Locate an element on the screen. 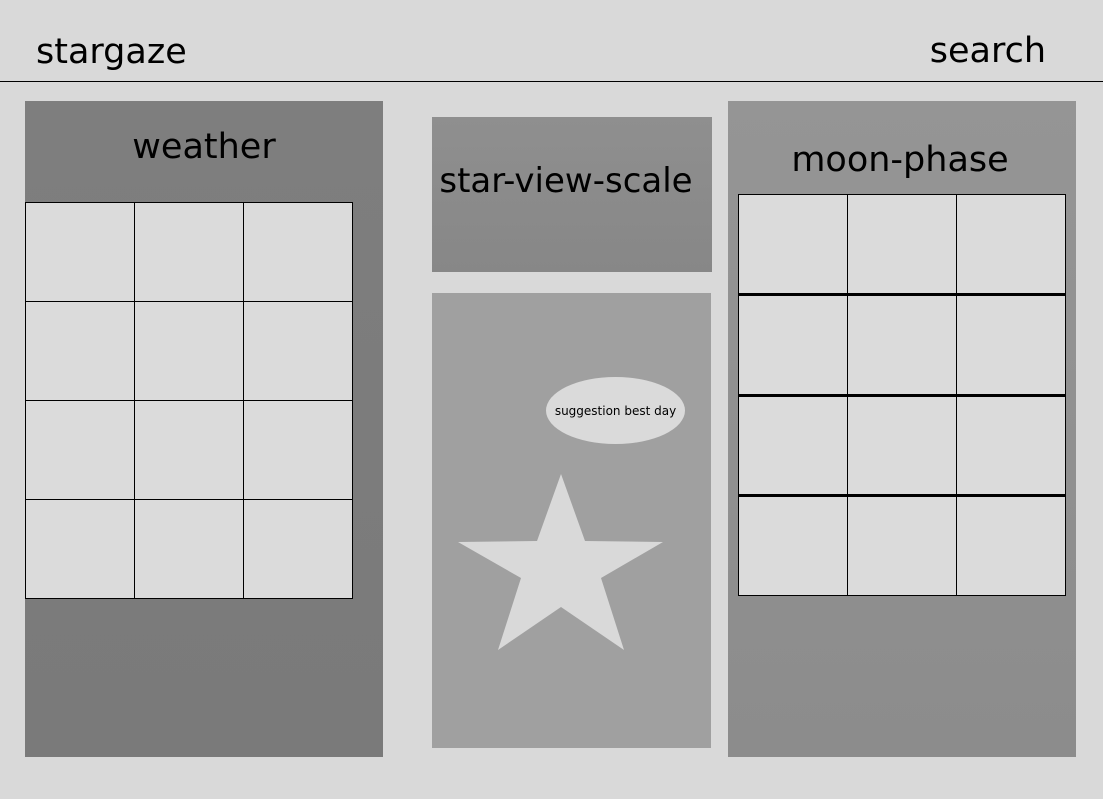 This screenshot has height=799, width=1103. suggestion-panel: suggestion best day is located at coordinates (571, 520).